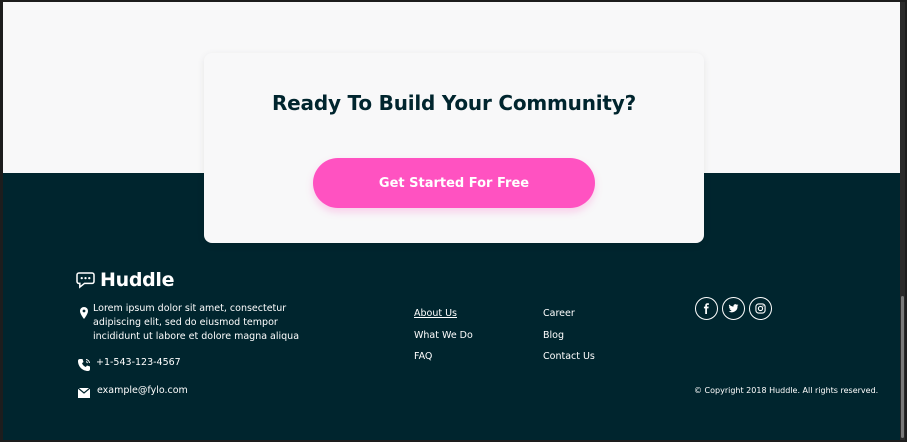 The width and height of the screenshot is (907, 442). I want to click on facebook-icon, so click(706, 308).